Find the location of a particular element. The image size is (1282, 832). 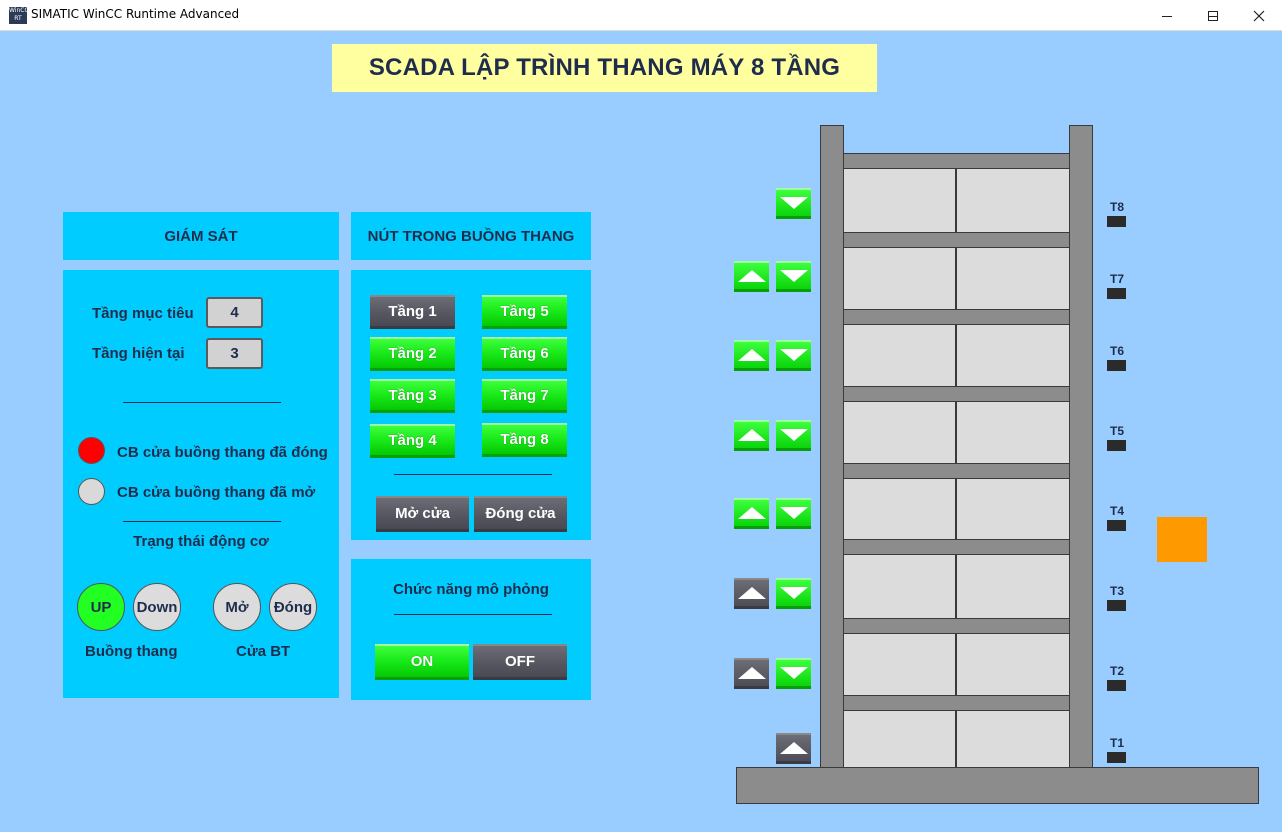

hall-call-up-t1 is located at coordinates (793, 748).